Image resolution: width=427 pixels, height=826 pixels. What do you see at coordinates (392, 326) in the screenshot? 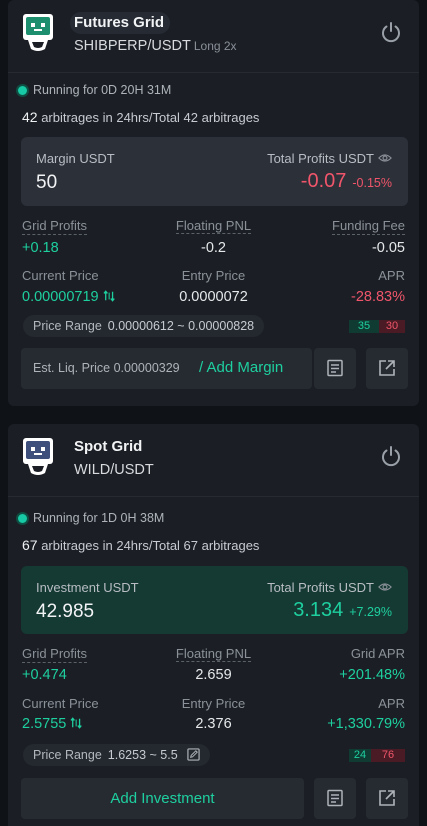
I see `sell-count: 30` at bounding box center [392, 326].